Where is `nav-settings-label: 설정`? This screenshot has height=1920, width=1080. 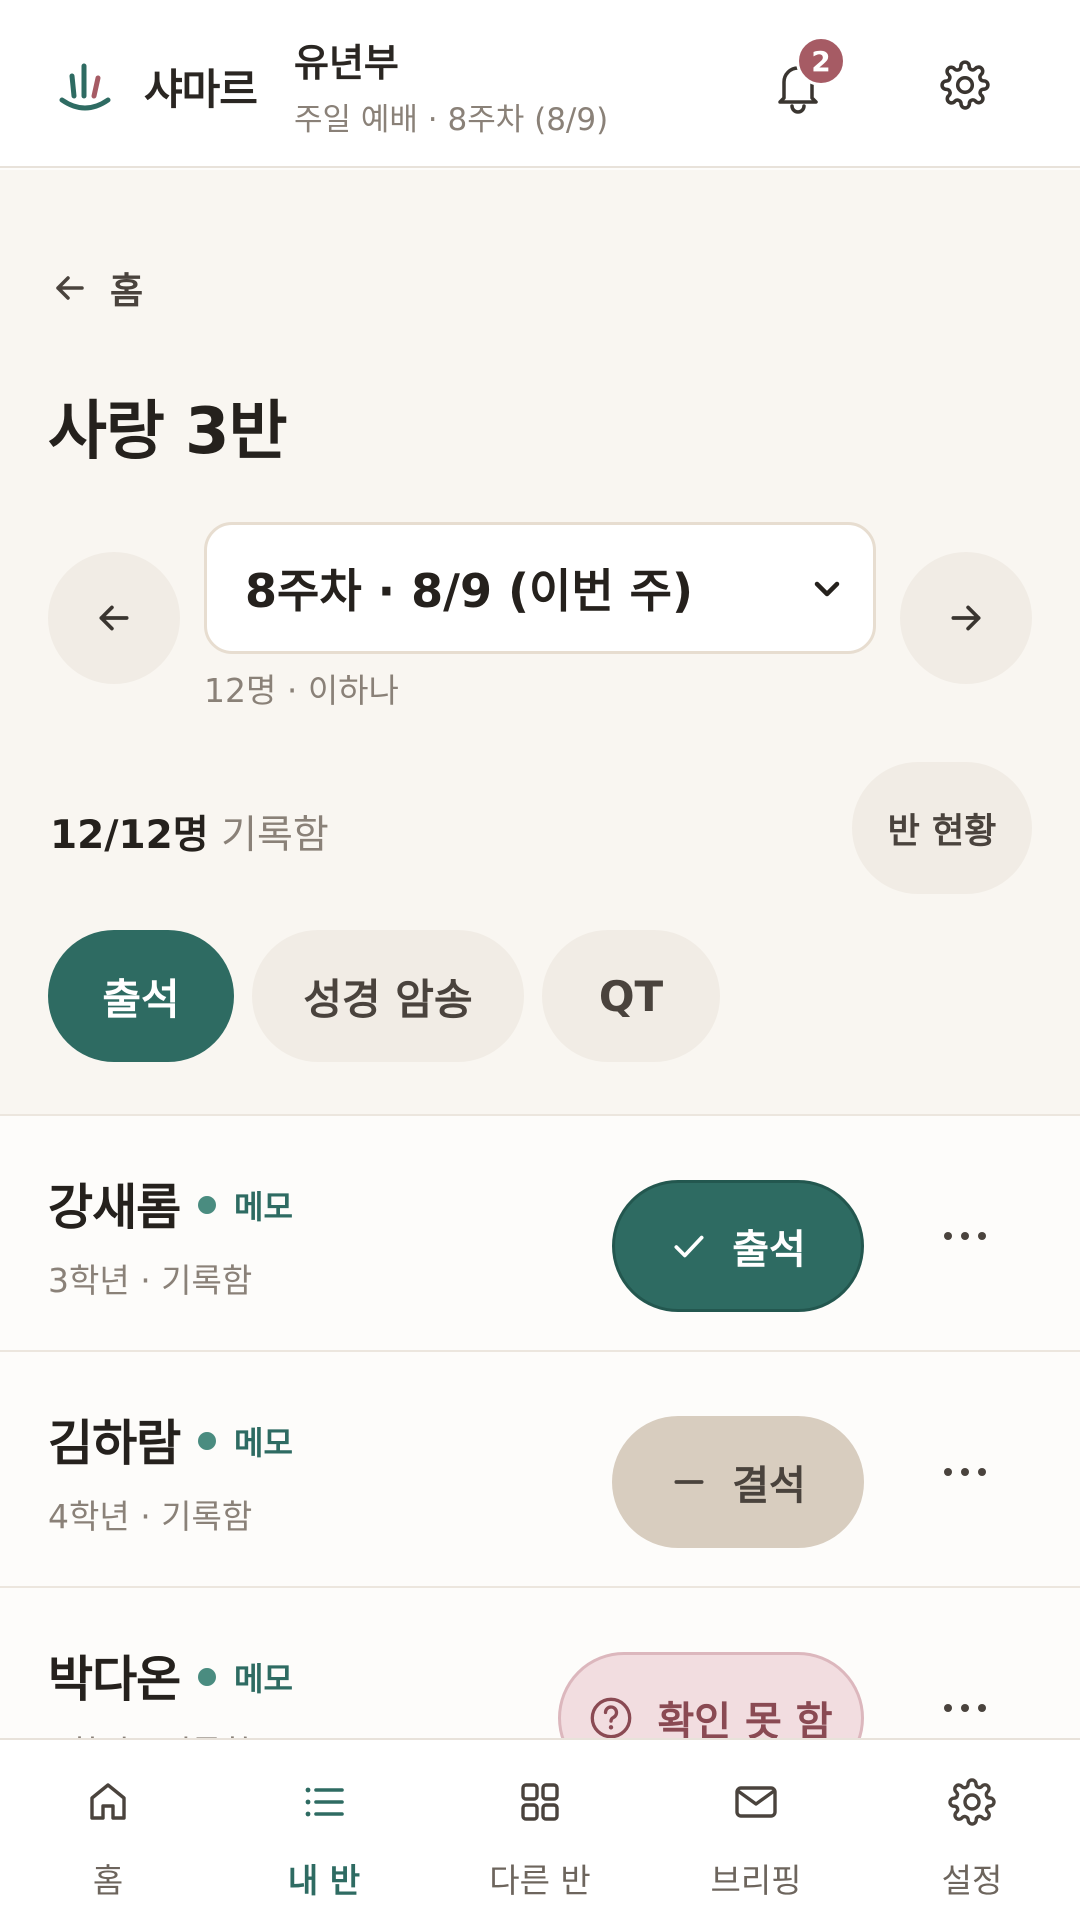 nav-settings-label: 설정 is located at coordinates (972, 1880).